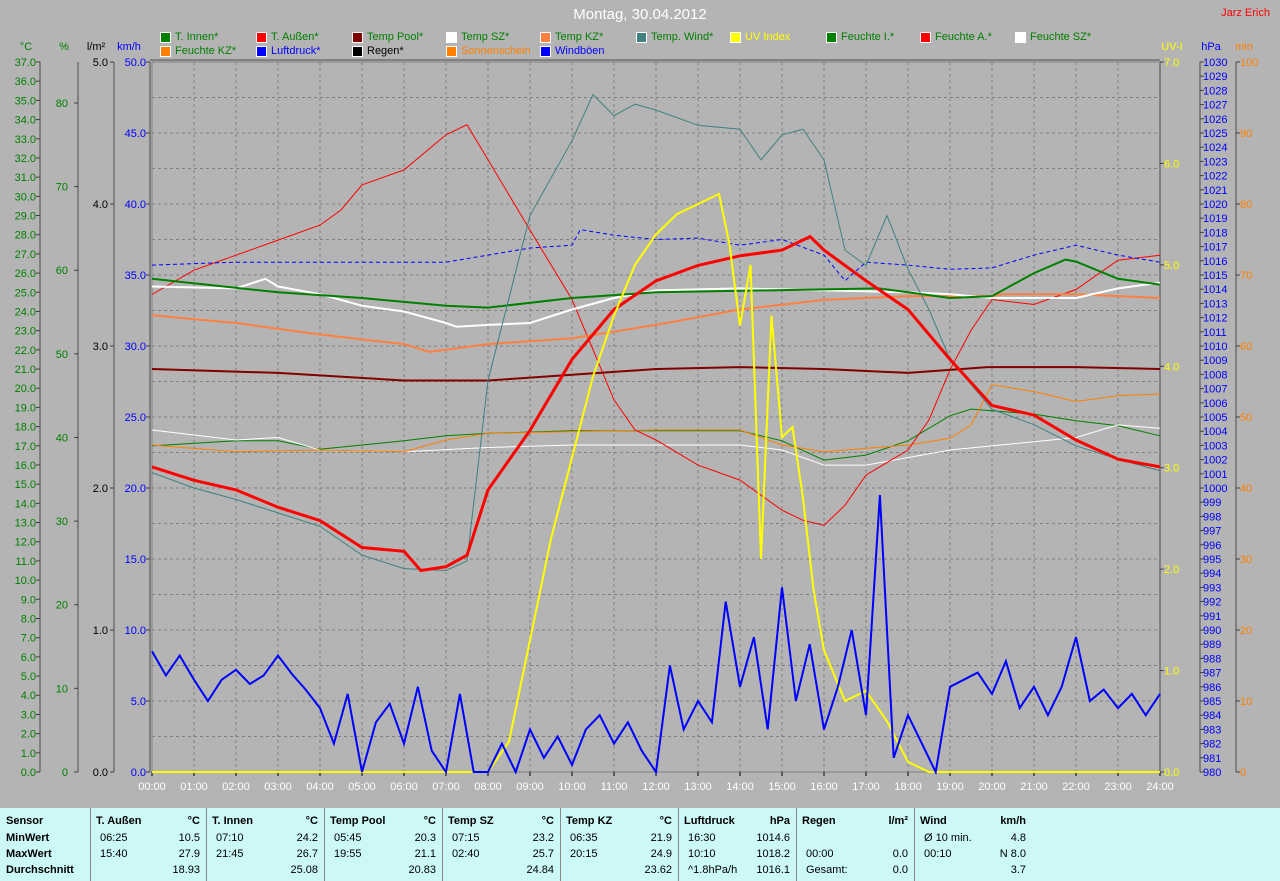 This screenshot has width=1280, height=881. I want to click on x-tick-label: 17:00, so click(866, 787).